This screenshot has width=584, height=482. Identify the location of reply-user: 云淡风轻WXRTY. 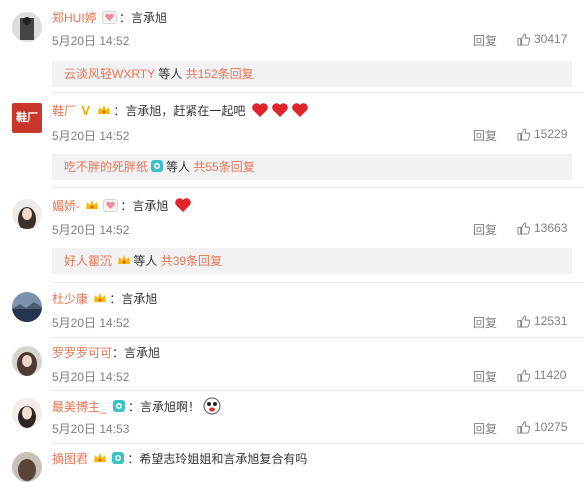
(109, 74).